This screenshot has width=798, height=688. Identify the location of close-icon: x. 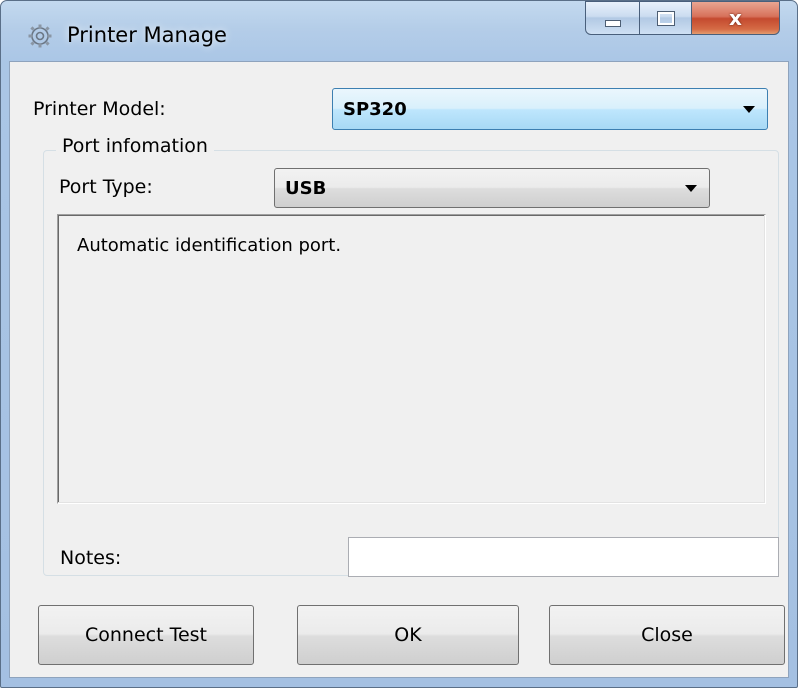
(735, 18).